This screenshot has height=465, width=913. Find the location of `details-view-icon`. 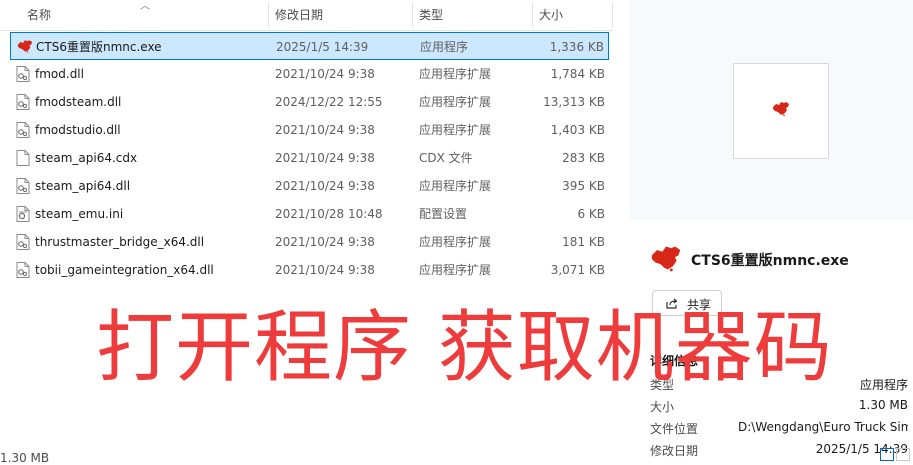

details-view-icon is located at coordinates (887, 454).